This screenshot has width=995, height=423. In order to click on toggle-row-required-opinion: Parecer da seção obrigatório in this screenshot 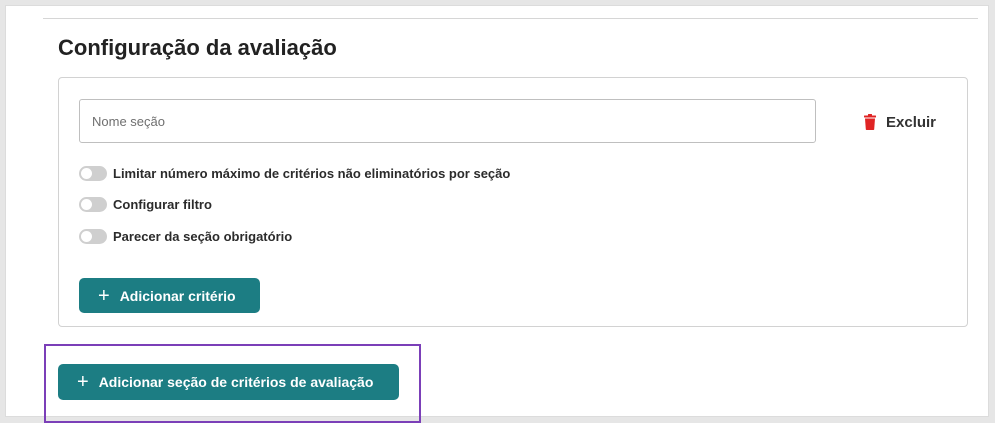, I will do `click(185, 236)`.